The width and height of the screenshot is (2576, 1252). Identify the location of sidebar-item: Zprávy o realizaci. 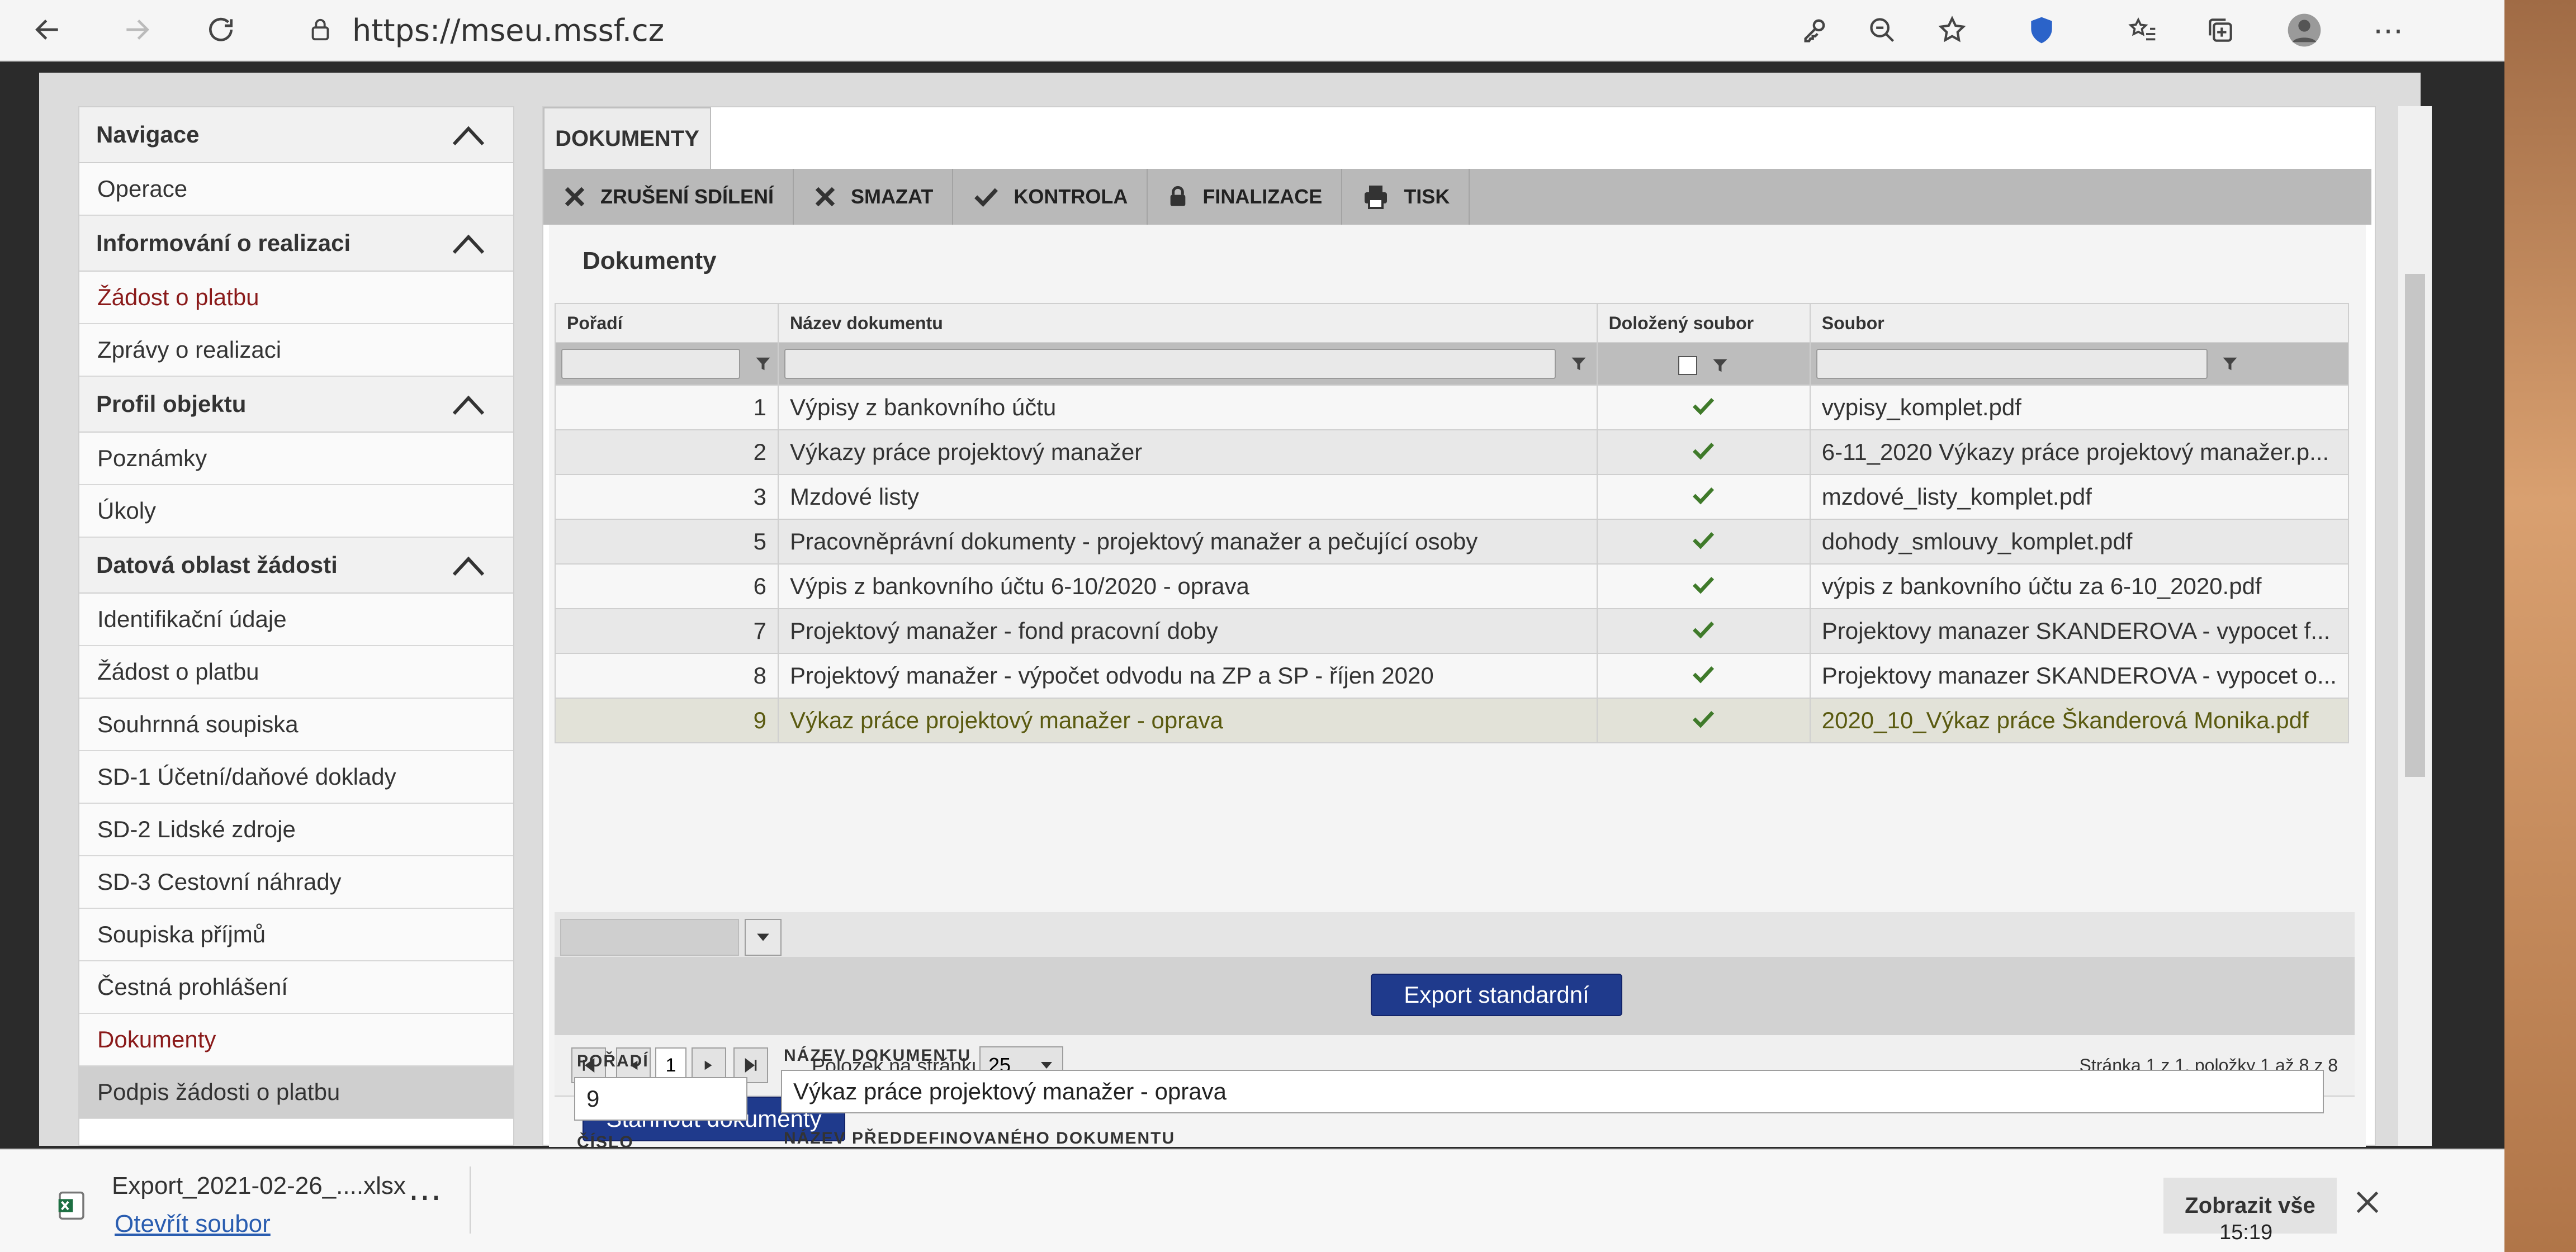
(296, 350).